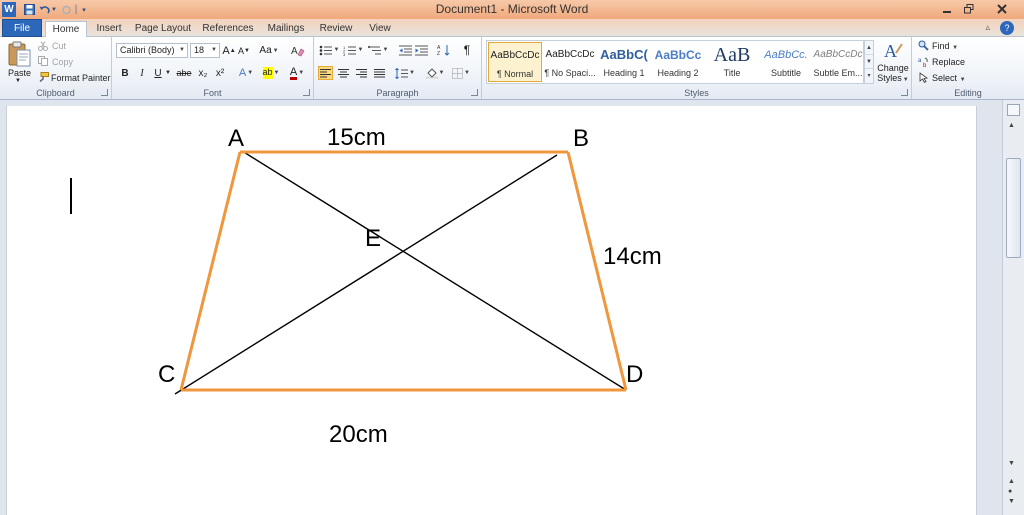  I want to click on clear-formatting-icon: A, so click(298, 50).